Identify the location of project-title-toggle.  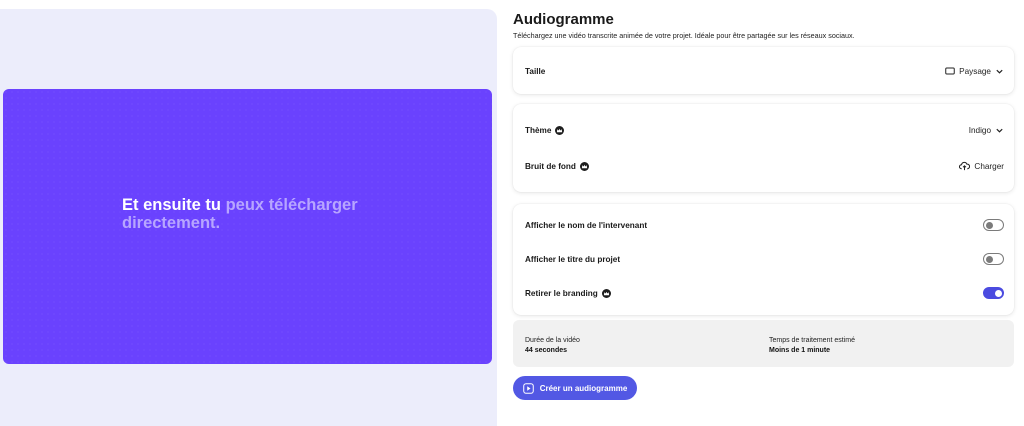
(993, 259).